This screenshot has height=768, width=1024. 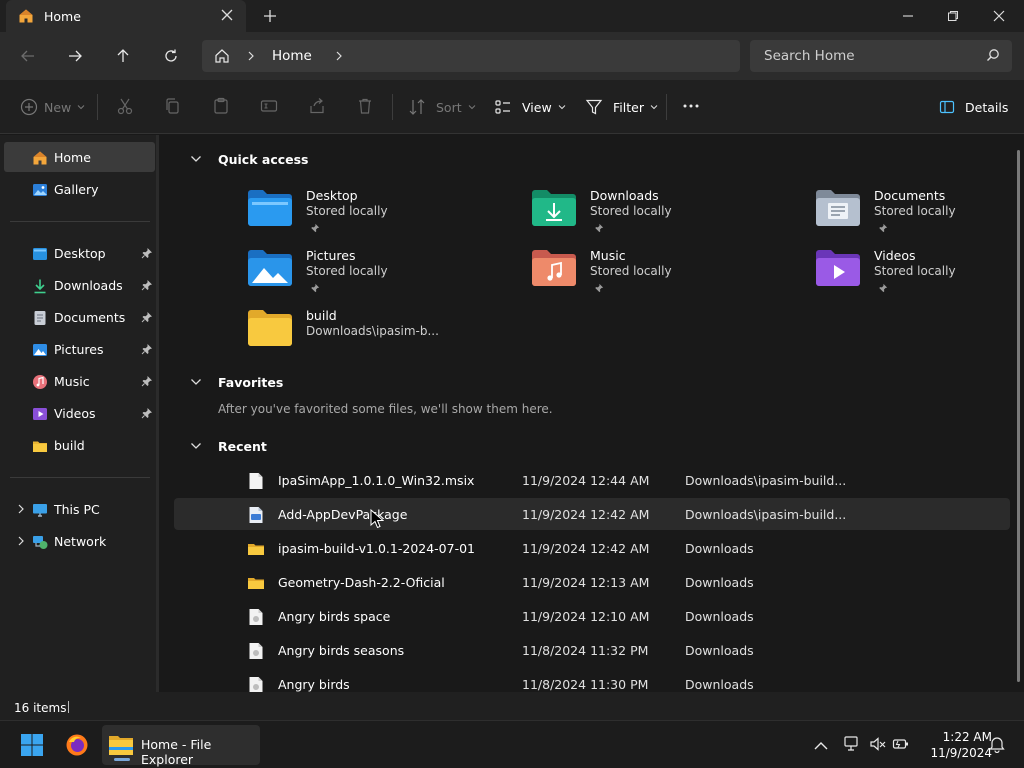 I want to click on refresh-button, so click(x=171, y=56).